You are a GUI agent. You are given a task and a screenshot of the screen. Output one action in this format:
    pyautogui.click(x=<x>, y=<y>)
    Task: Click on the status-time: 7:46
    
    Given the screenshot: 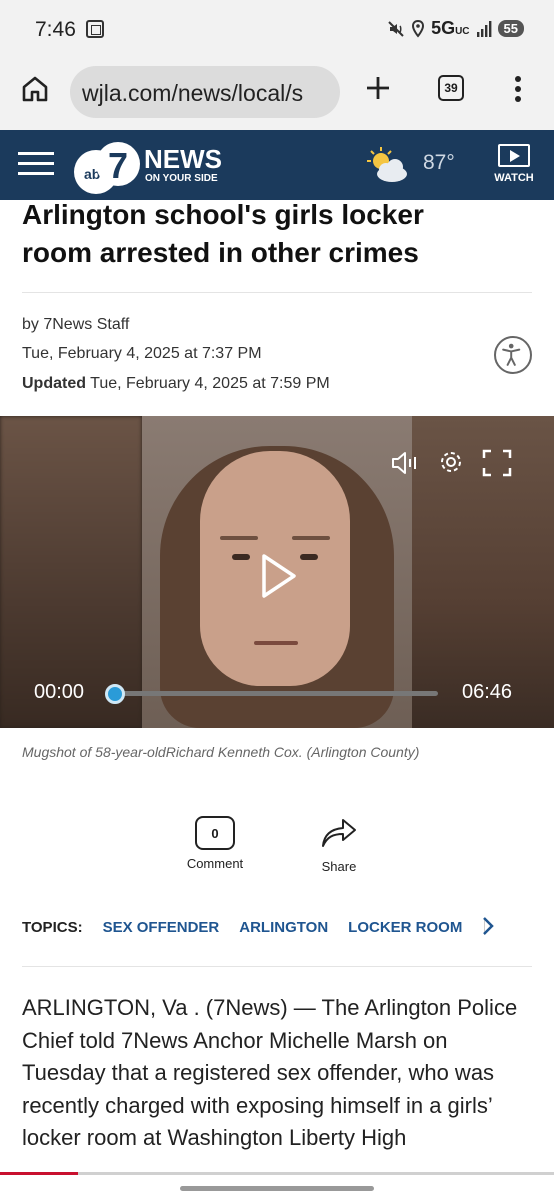 What is the action you would take?
    pyautogui.click(x=55, y=29)
    